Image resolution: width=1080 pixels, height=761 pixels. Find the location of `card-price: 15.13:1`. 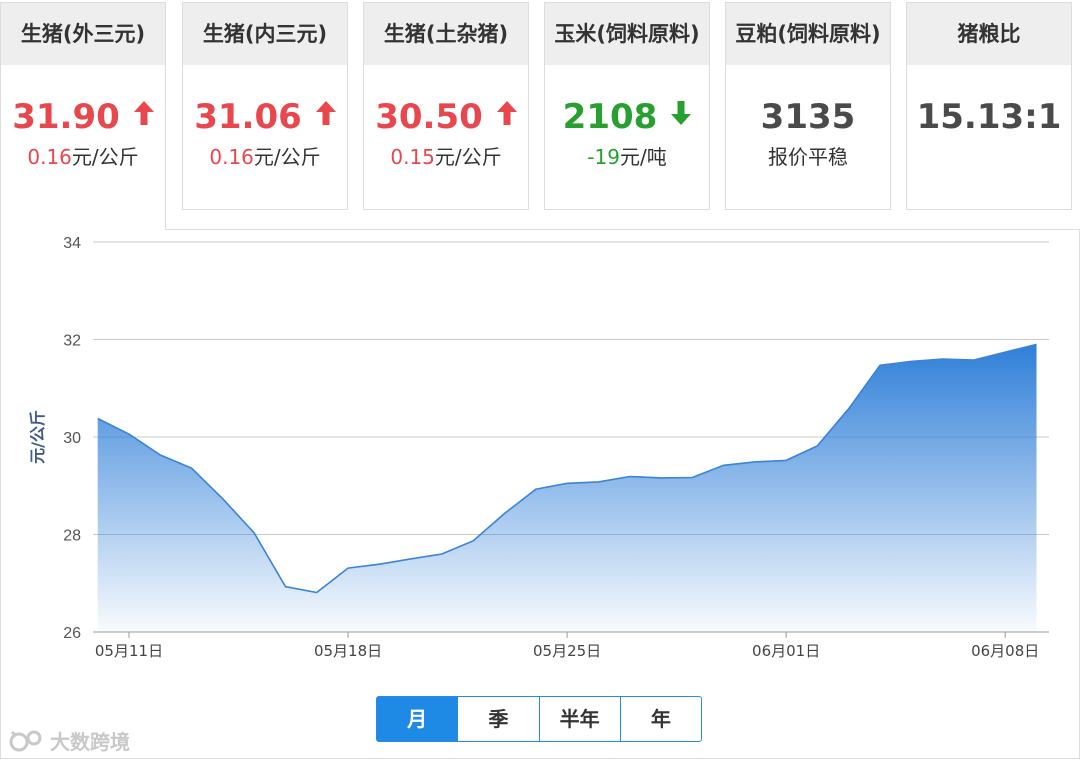

card-price: 15.13:1 is located at coordinates (989, 117).